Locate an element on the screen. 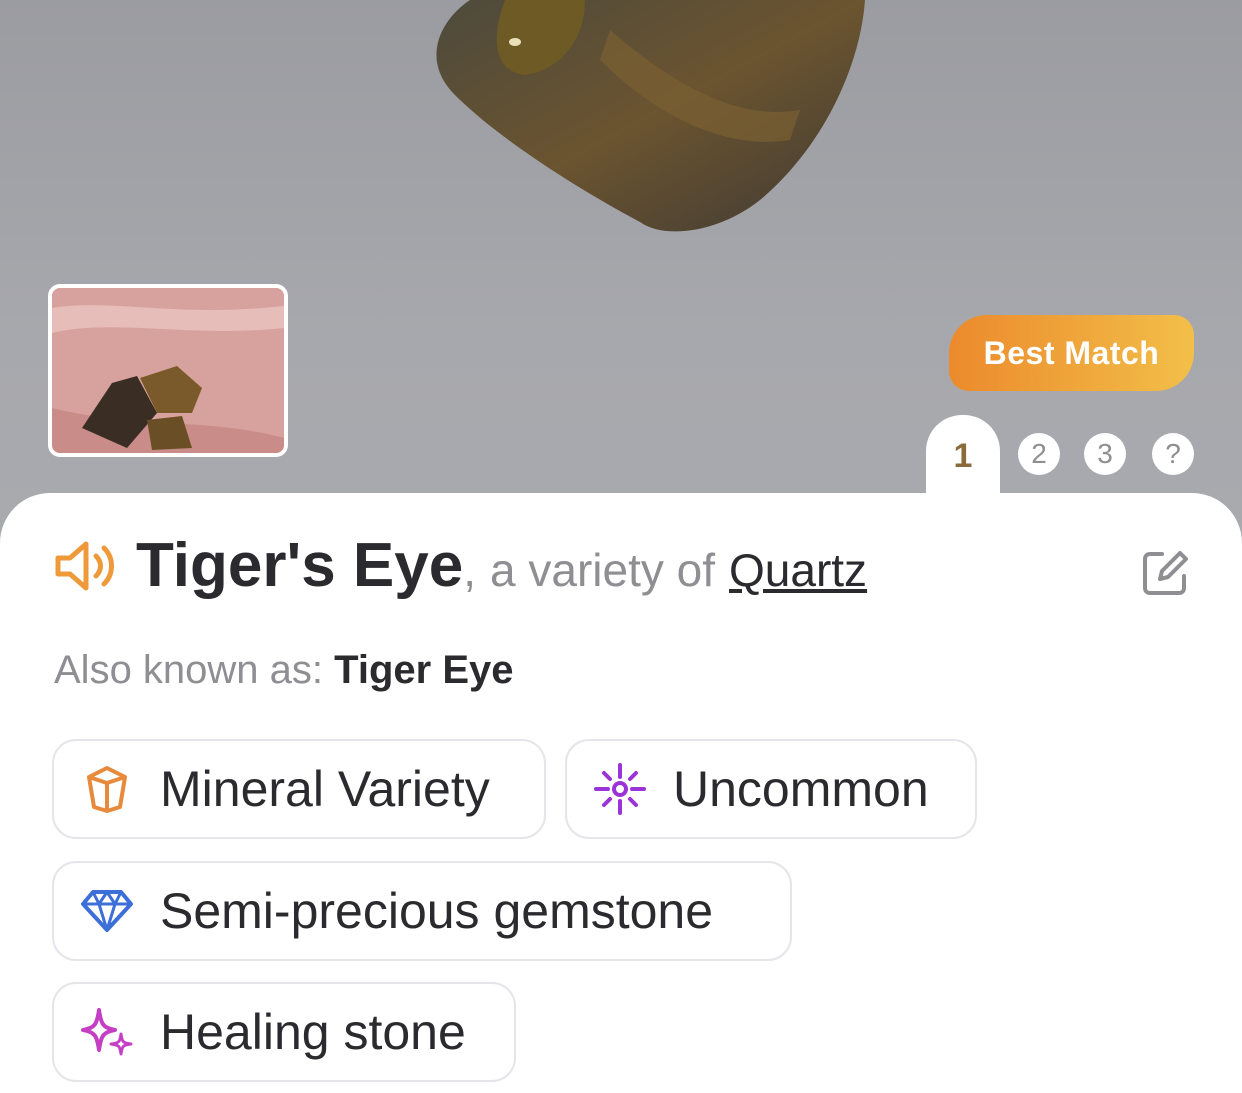 The image size is (1242, 1093). chip-mineral-variety: Mineral Variety is located at coordinates (299, 789).